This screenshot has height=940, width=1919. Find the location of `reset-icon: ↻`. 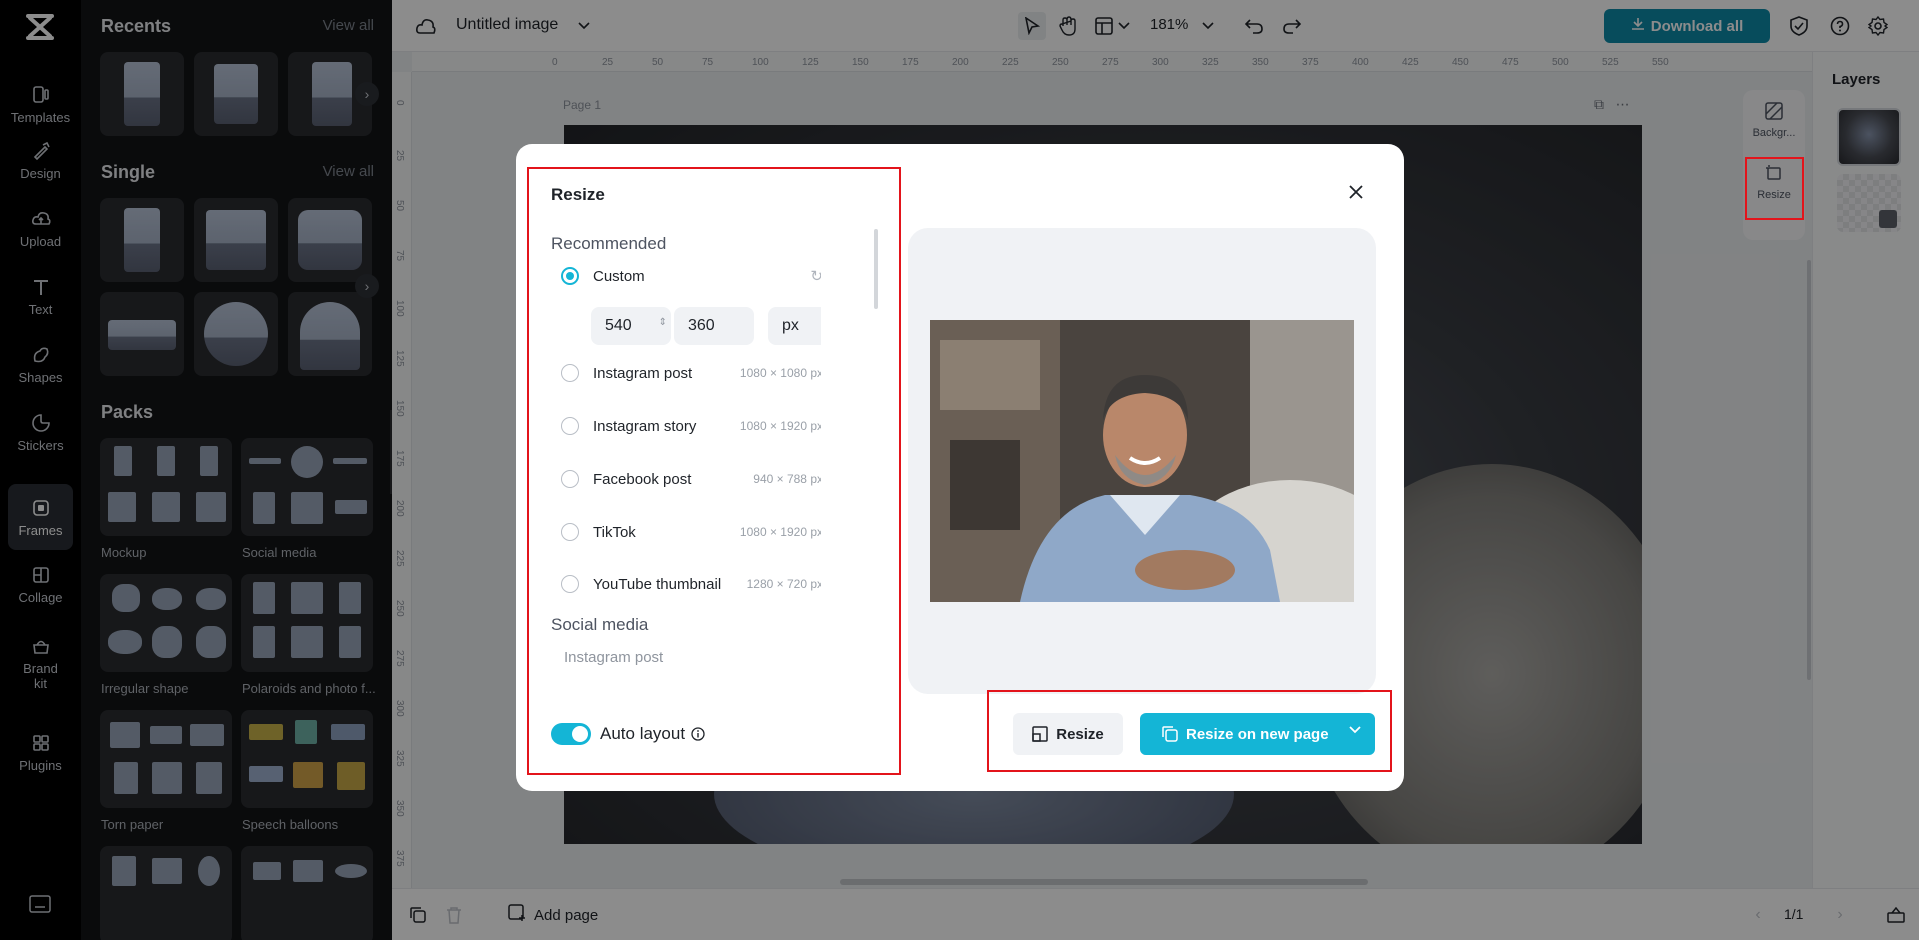

reset-icon: ↻ is located at coordinates (815, 276).